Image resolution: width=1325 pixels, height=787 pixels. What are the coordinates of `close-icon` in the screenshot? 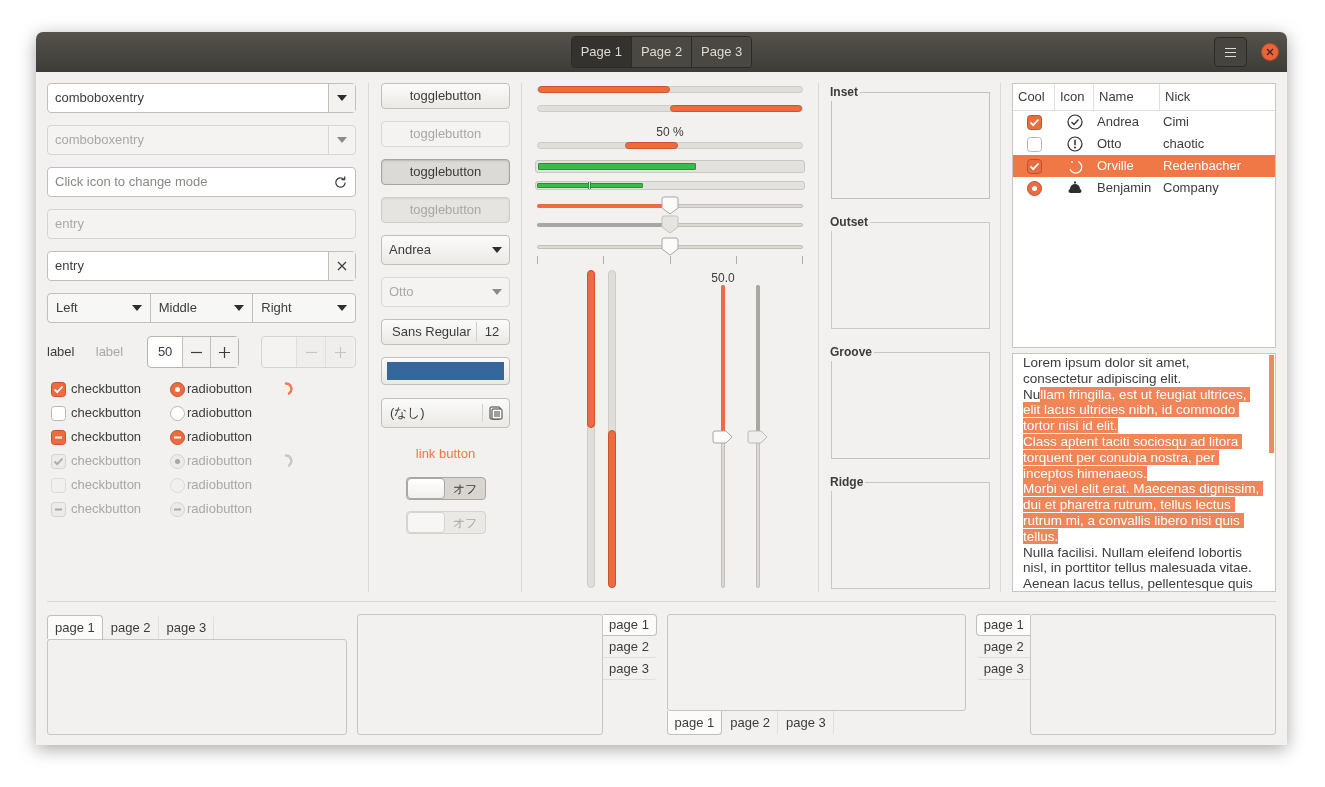 It's located at (1270, 52).